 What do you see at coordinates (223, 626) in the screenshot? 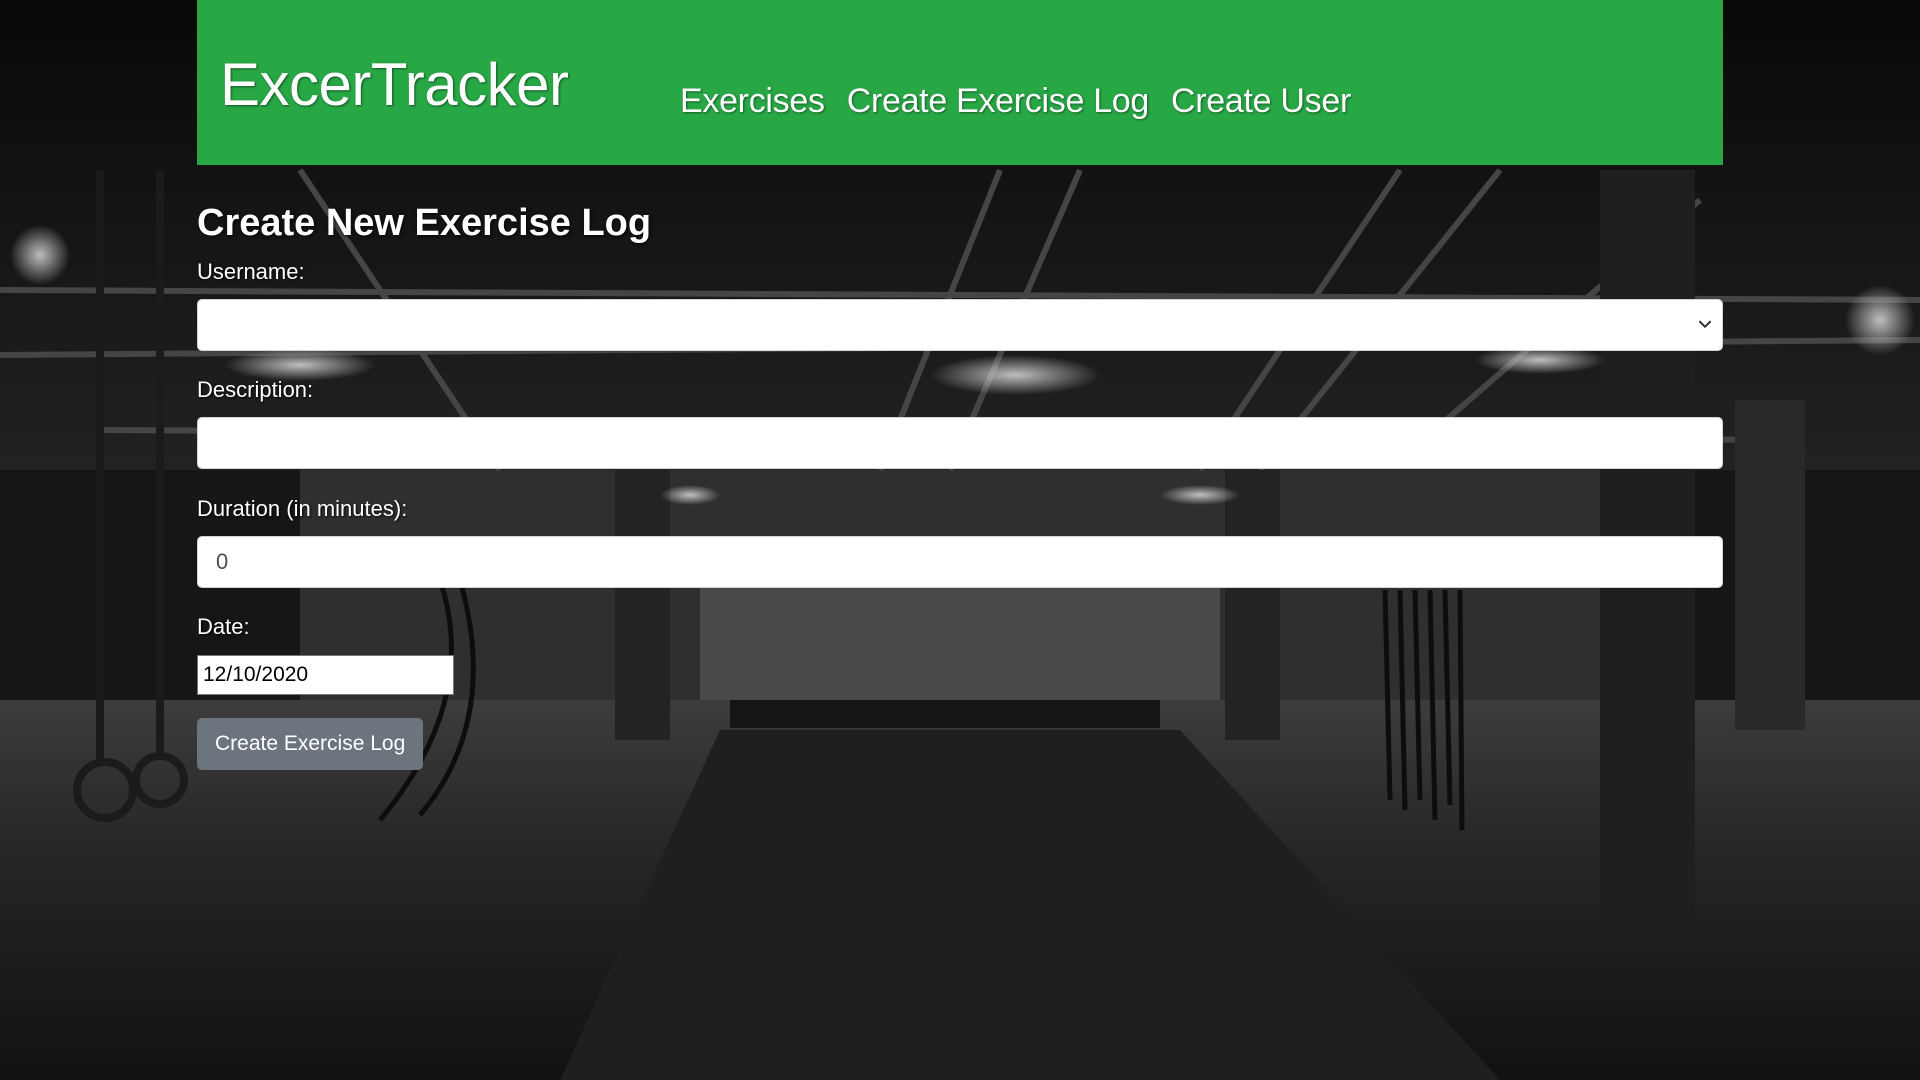
I see `date-label: Date:` at bounding box center [223, 626].